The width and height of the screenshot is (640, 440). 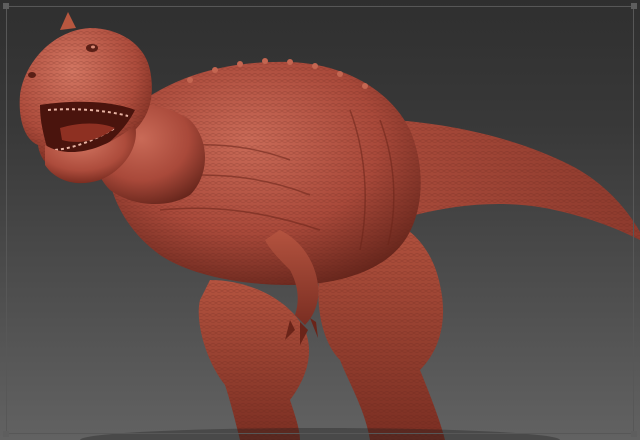 What do you see at coordinates (634, 6) in the screenshot?
I see `frame-corner-top-right` at bounding box center [634, 6].